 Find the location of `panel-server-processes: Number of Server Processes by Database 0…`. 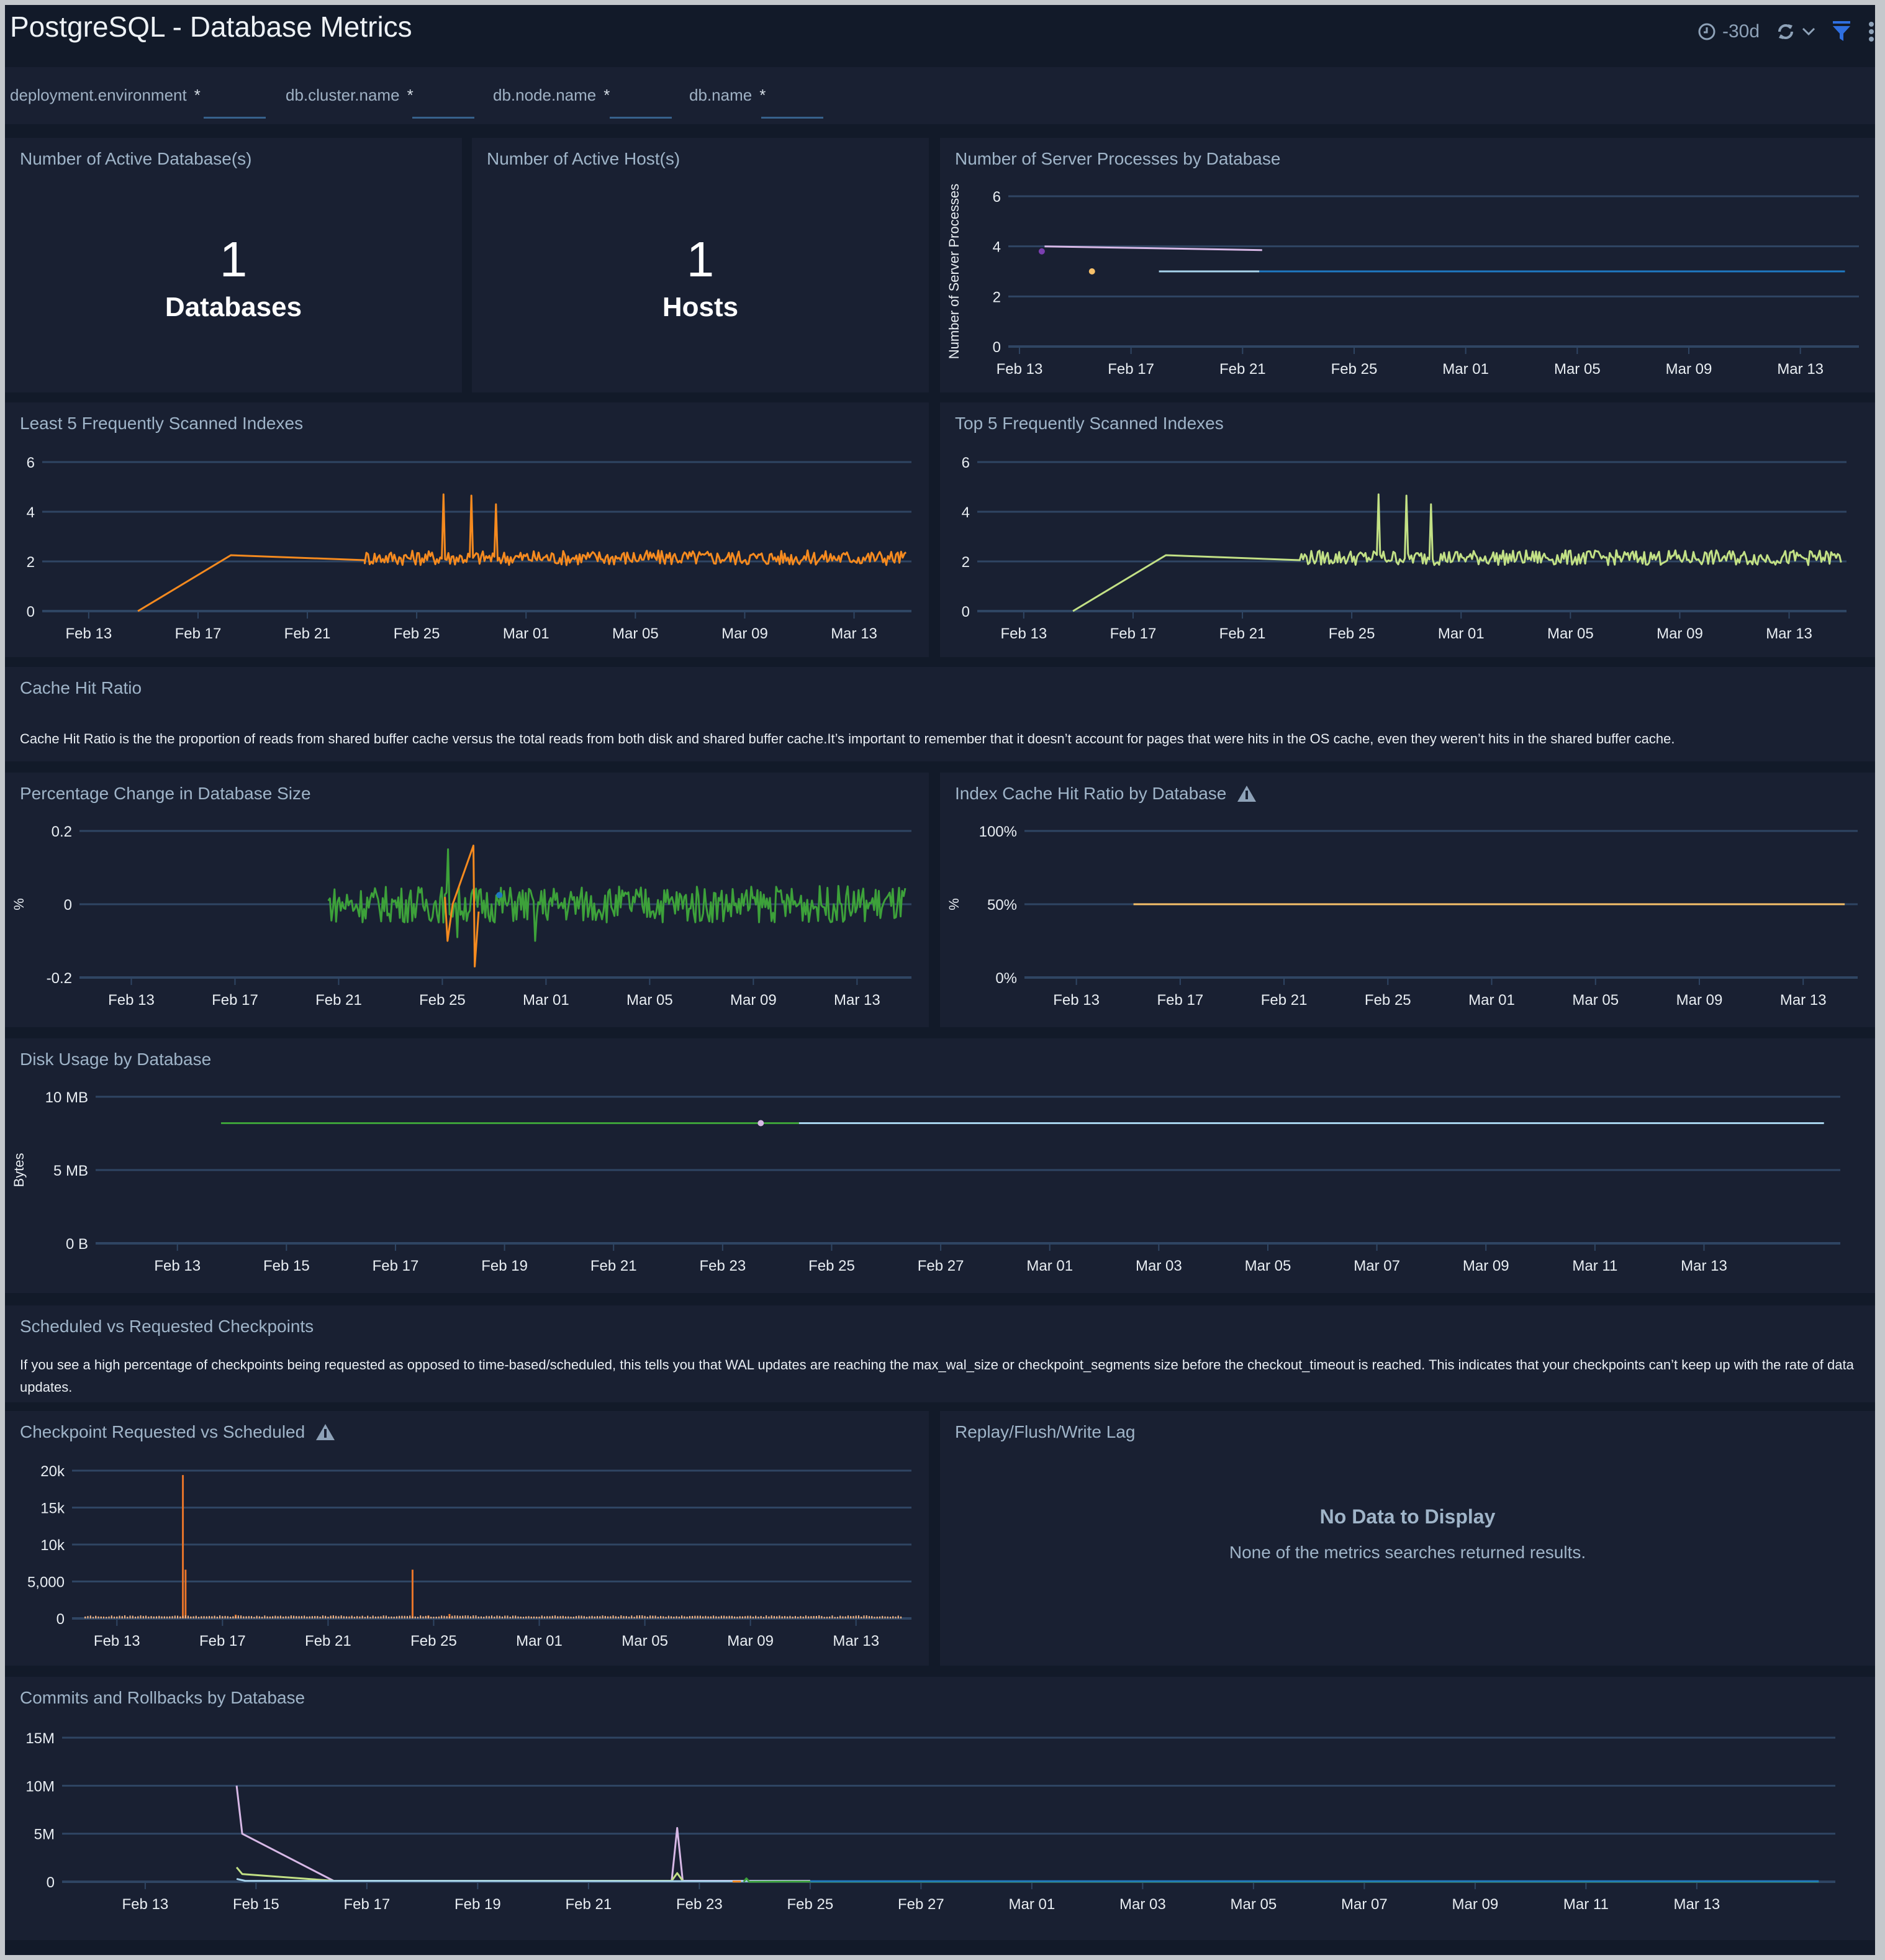

panel-server-processes: Number of Server Processes by Database 0… is located at coordinates (1408, 265).